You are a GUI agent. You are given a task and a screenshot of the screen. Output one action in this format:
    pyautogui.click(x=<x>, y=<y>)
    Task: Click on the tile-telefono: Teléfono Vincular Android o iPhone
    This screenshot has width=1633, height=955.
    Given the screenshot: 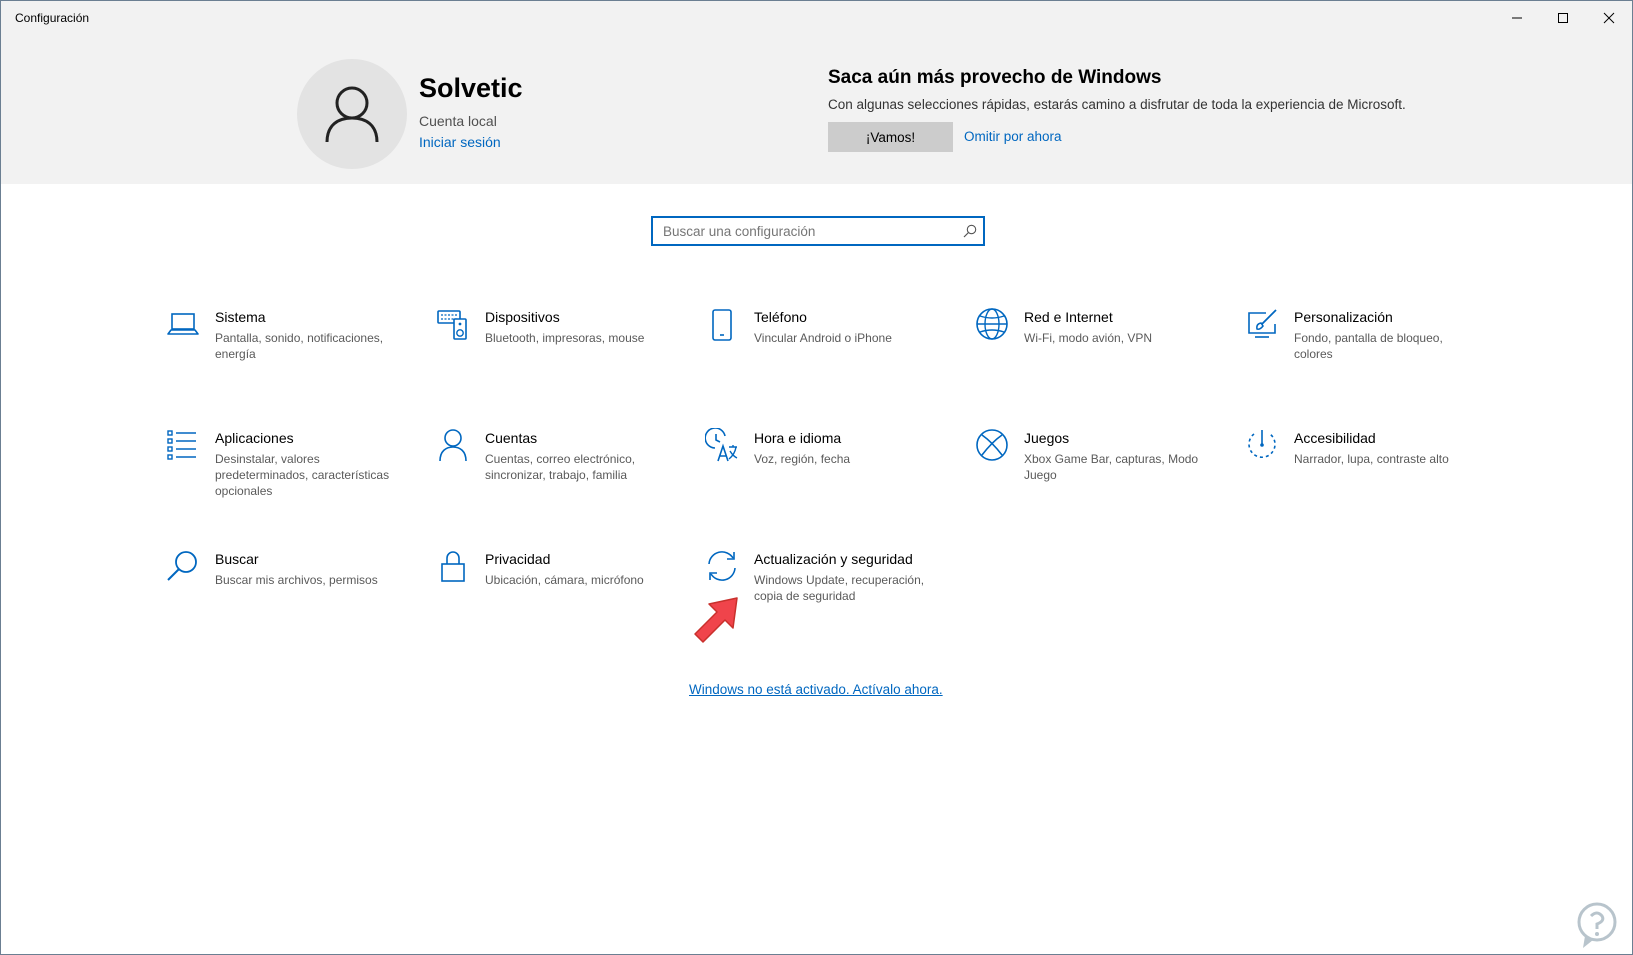 What is the action you would take?
    pyautogui.click(x=825, y=357)
    